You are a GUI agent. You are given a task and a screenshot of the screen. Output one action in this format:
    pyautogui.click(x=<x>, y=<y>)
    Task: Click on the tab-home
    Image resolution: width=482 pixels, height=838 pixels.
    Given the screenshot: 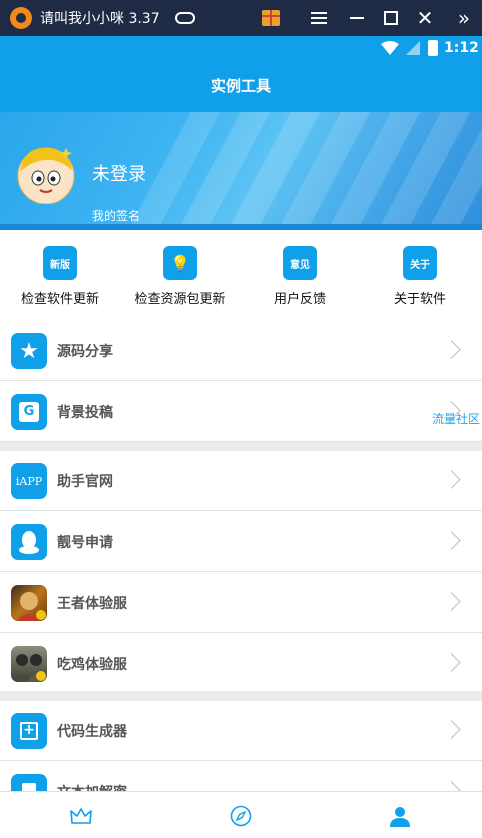 What is the action you would take?
    pyautogui.click(x=81, y=816)
    